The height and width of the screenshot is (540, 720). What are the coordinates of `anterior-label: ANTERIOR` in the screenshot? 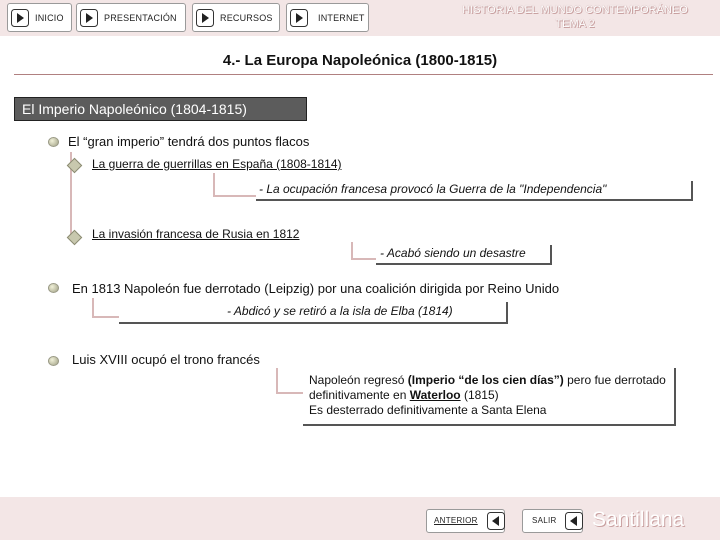 It's located at (456, 520).